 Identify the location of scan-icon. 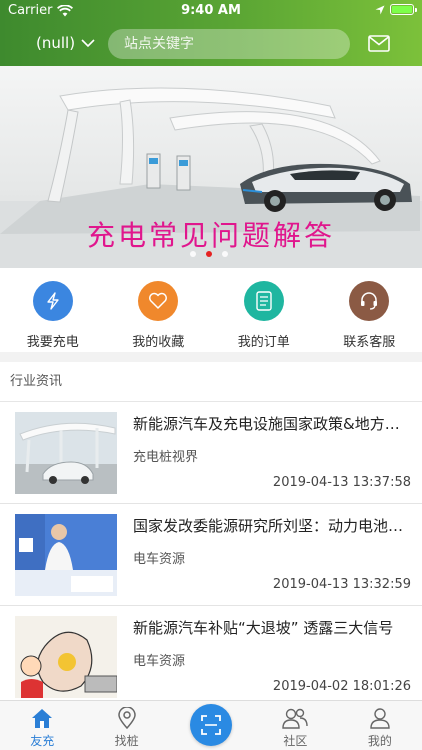
(211, 725).